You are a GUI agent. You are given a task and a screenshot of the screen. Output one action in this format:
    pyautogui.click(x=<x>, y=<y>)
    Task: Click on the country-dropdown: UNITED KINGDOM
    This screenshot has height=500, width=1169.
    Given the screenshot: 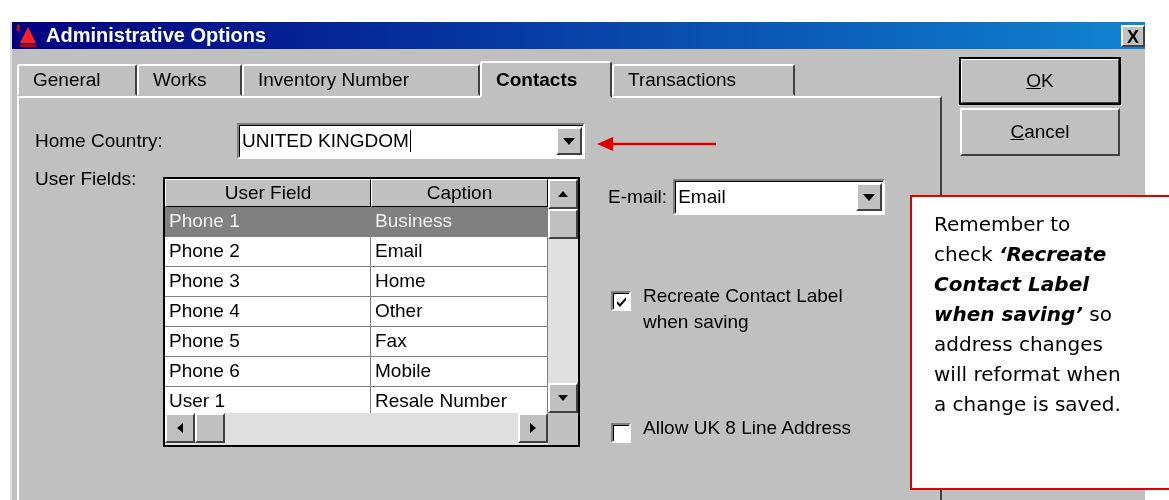 What is the action you would take?
    pyautogui.click(x=411, y=141)
    